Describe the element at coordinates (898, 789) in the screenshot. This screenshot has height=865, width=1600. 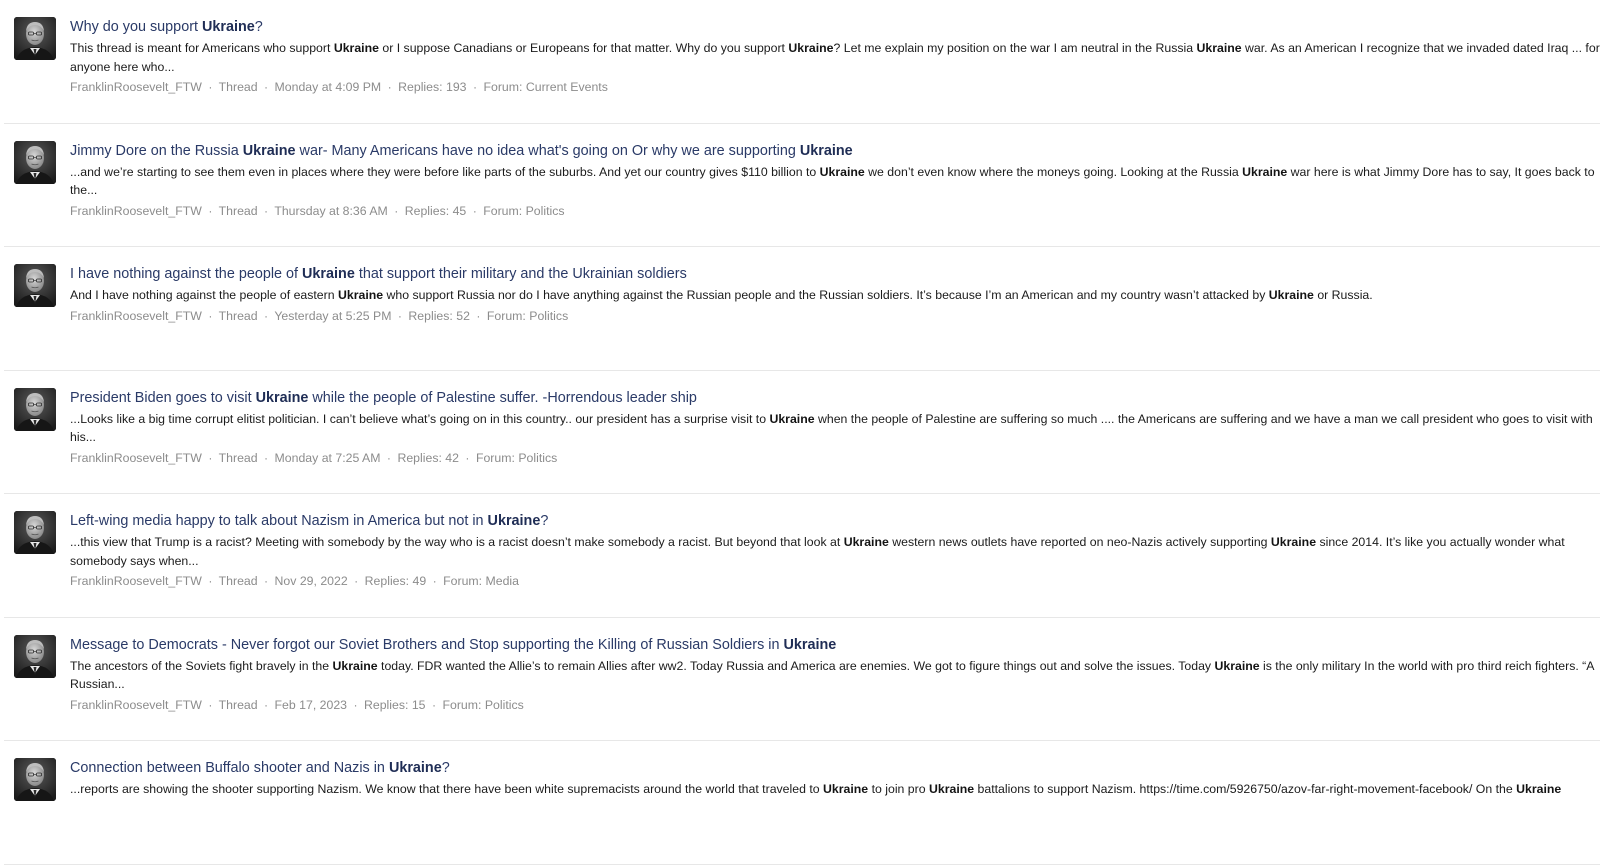
I see `snippet-text: to join pro` at that location.